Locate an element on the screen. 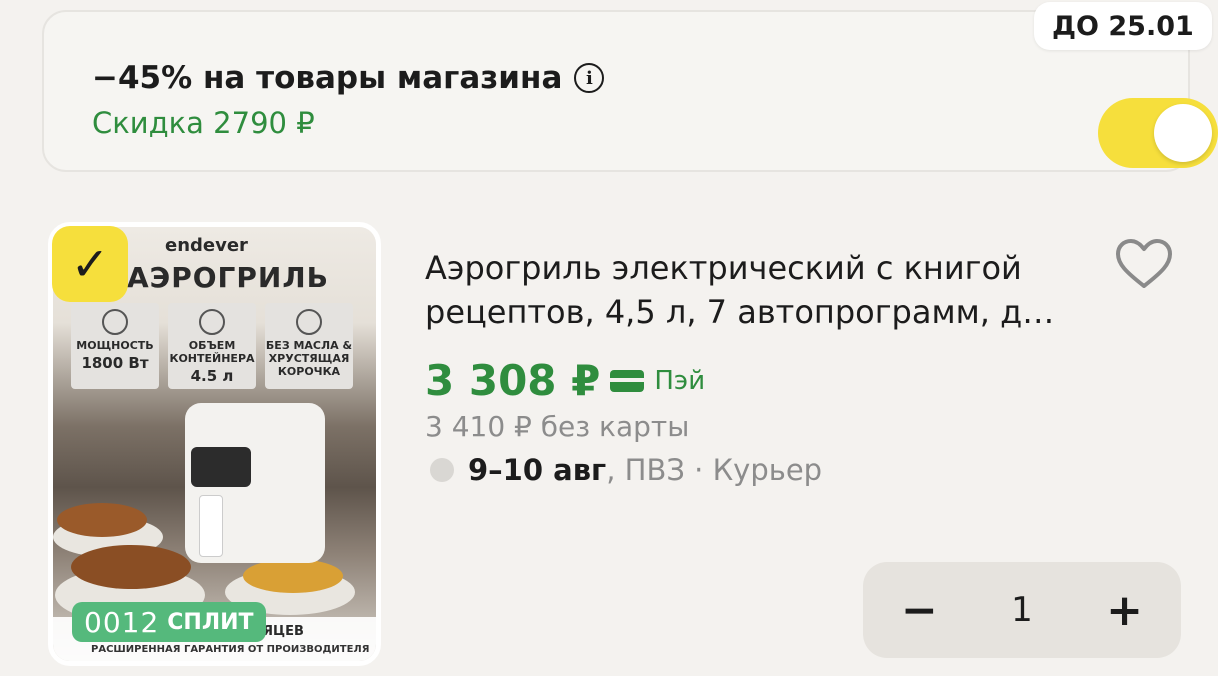 The height and width of the screenshot is (676, 1218). split-label: СПЛИТ is located at coordinates (210, 622).